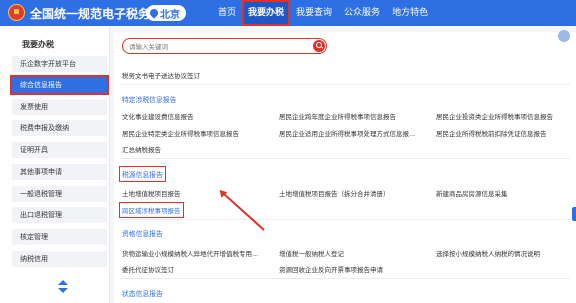 The height and width of the screenshot is (303, 576). Describe the element at coordinates (574, 214) in the screenshot. I see `floating-side-tab` at that location.